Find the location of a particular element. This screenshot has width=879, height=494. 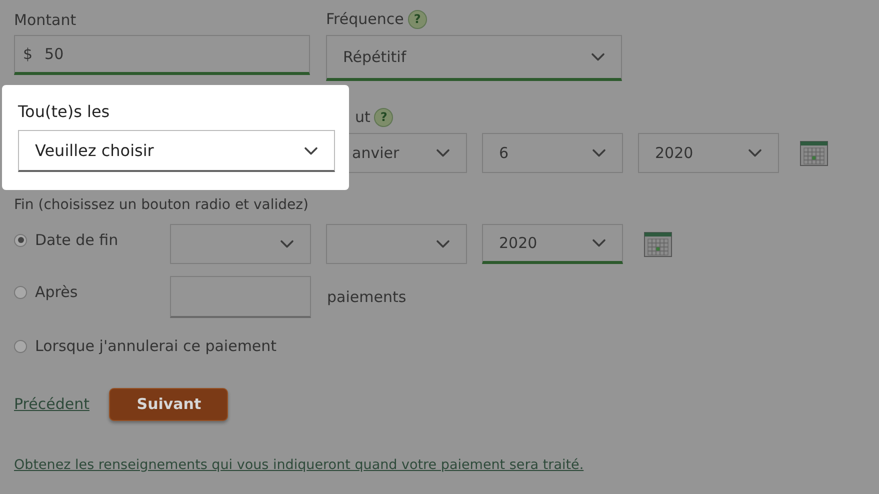

option-label: Date de fin is located at coordinates (76, 240).